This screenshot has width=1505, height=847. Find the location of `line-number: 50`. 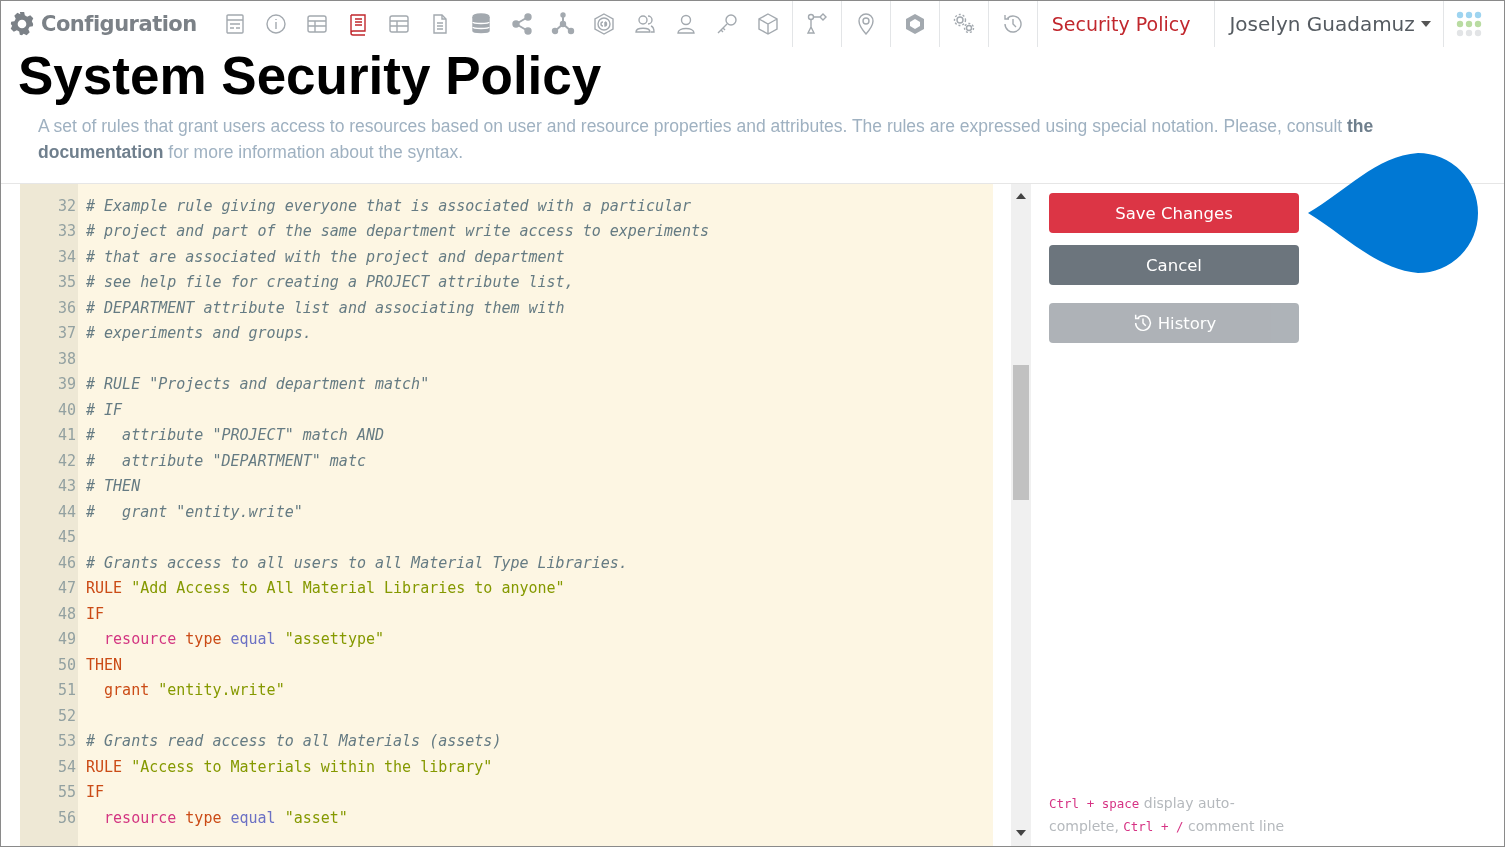

line-number: 50 is located at coordinates (66, 664).